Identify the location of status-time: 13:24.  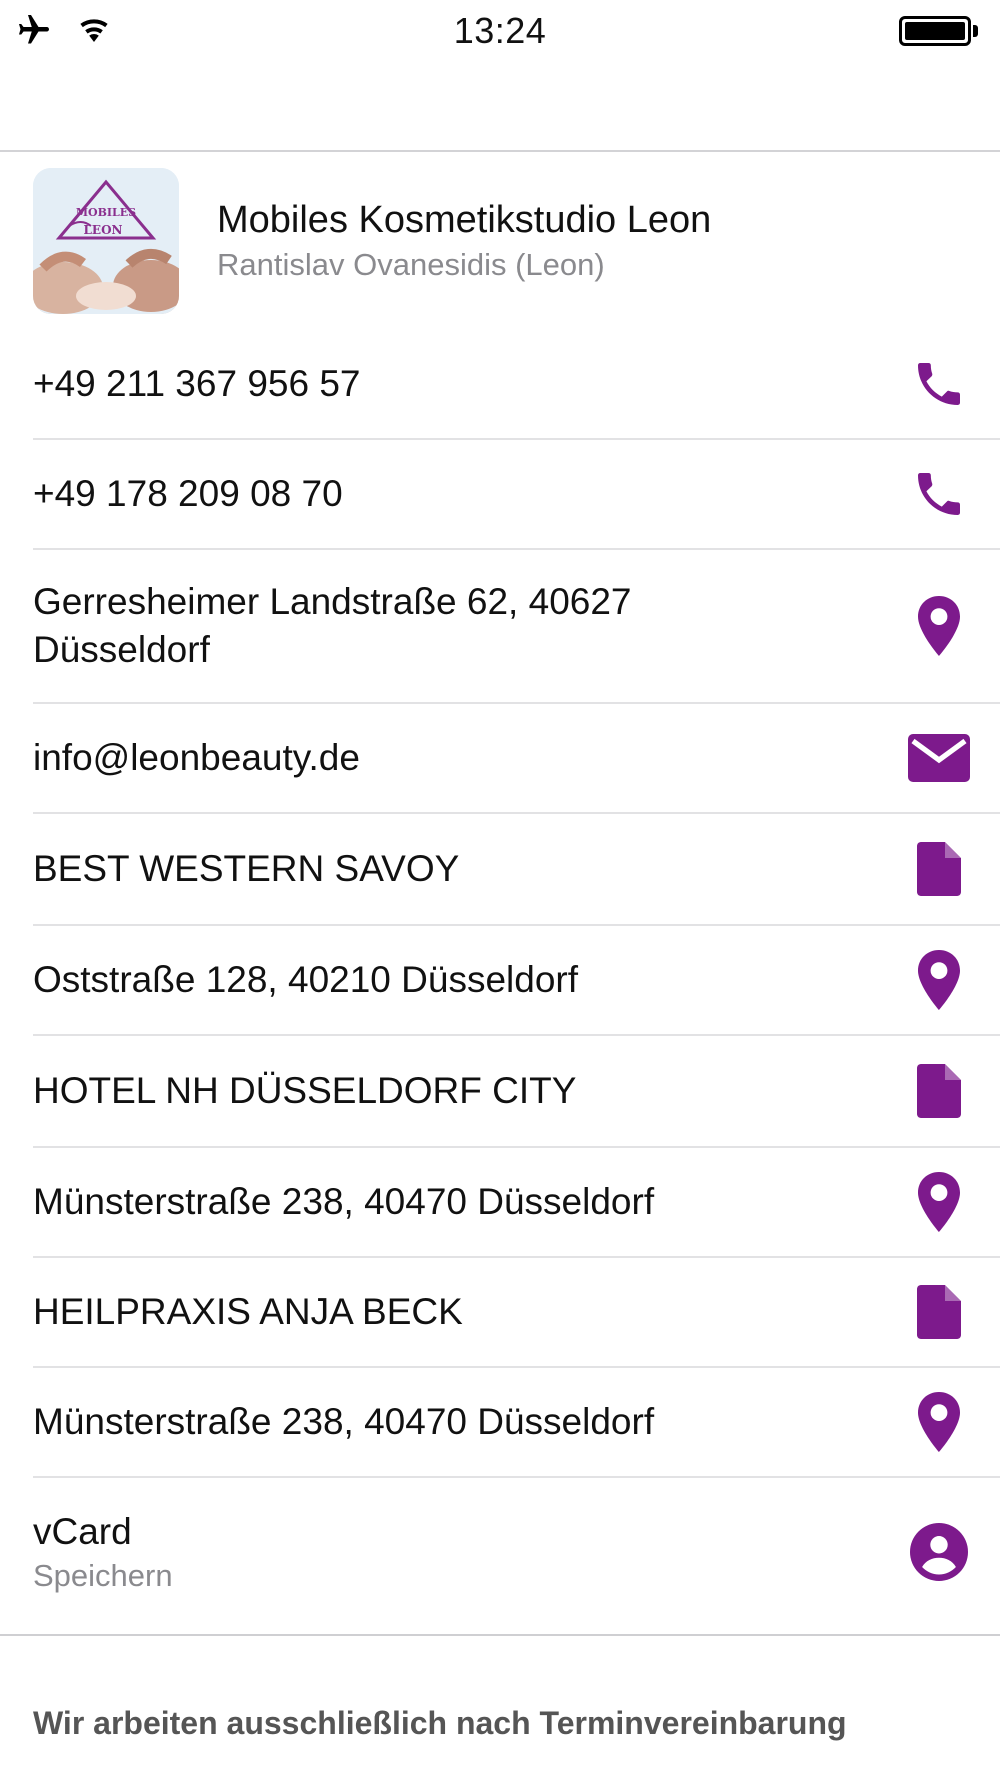
(500, 30).